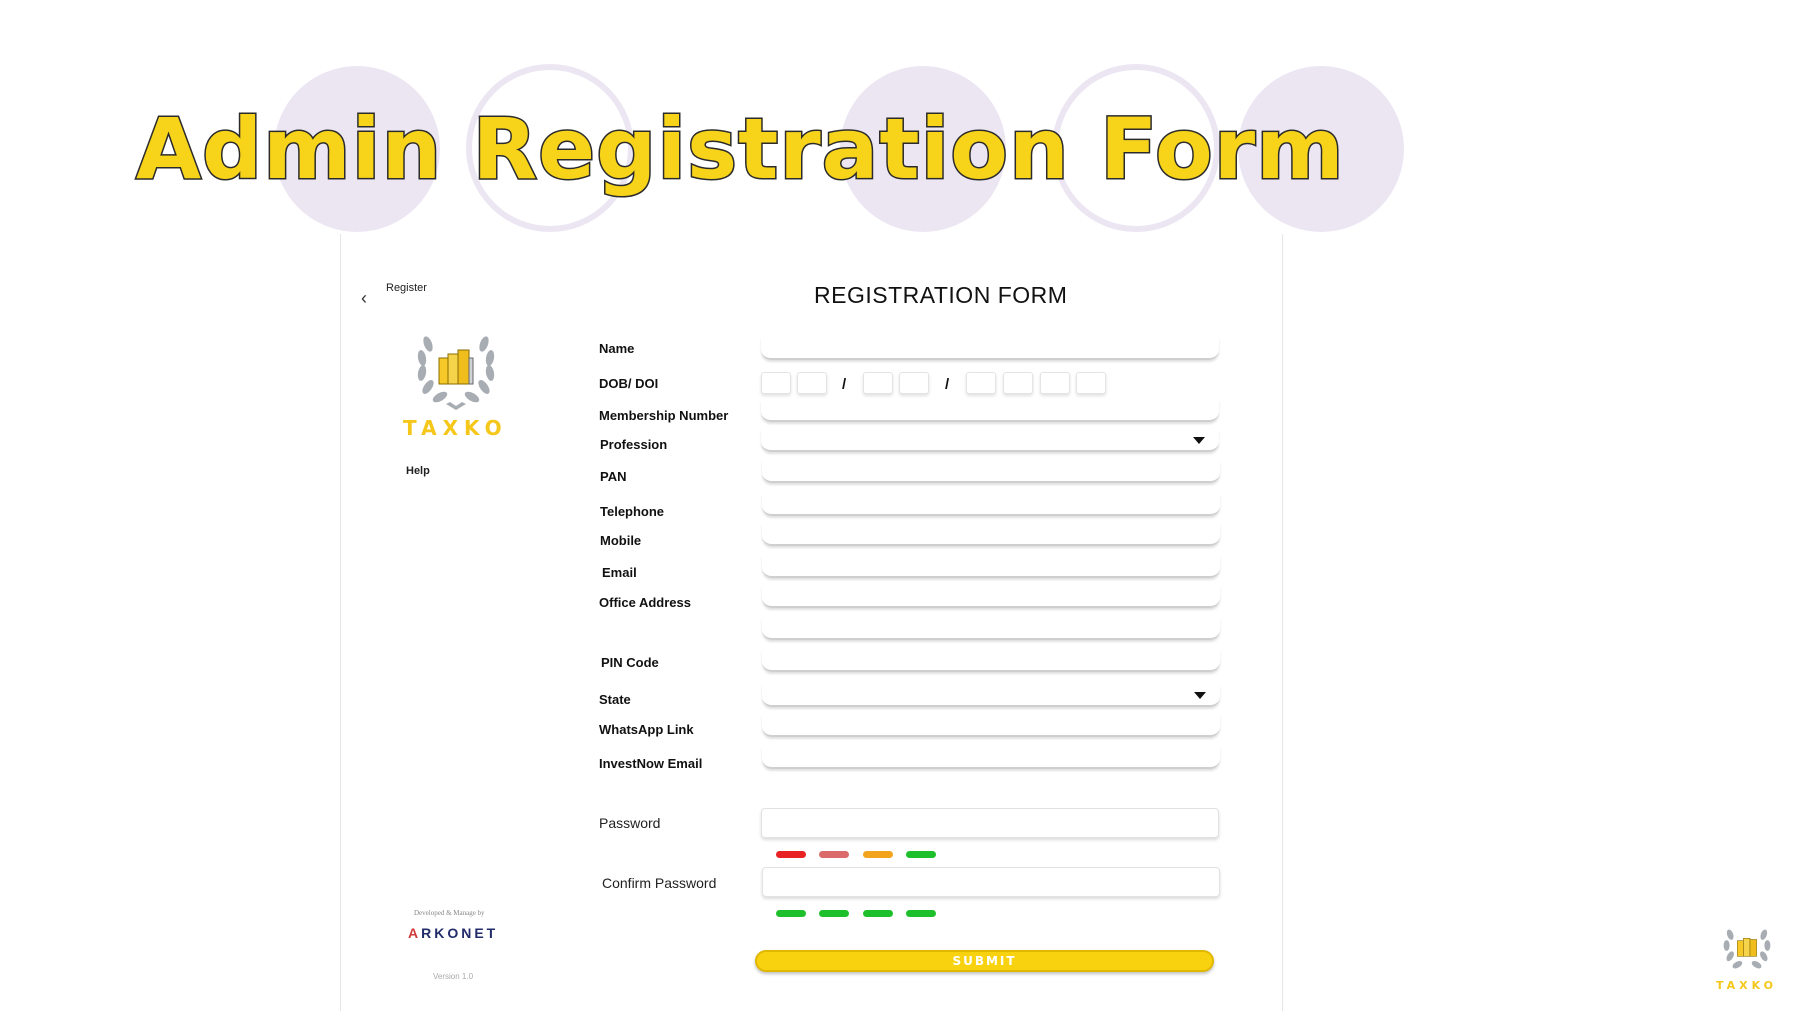 The height and width of the screenshot is (1011, 1798). I want to click on telephone-label: Telephone, so click(632, 511).